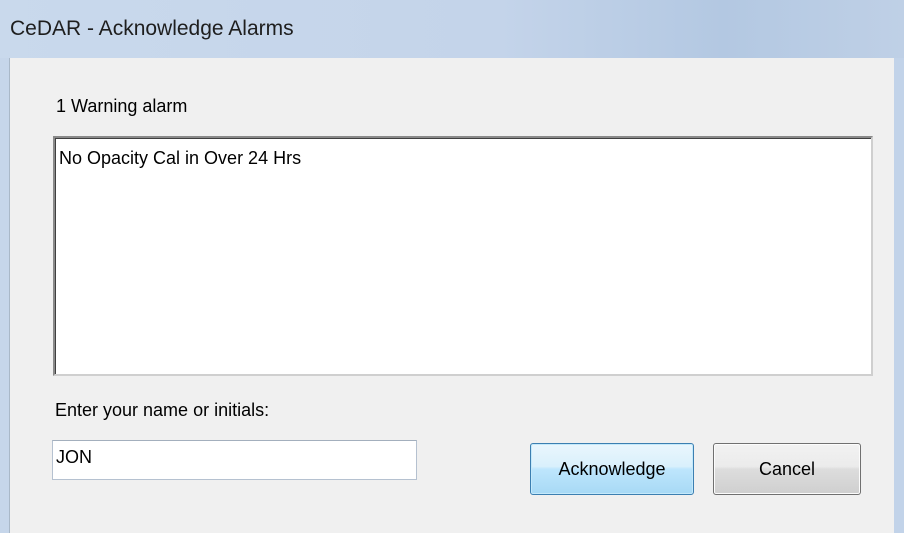  What do you see at coordinates (899, 295) in the screenshot?
I see `window-frame-right` at bounding box center [899, 295].